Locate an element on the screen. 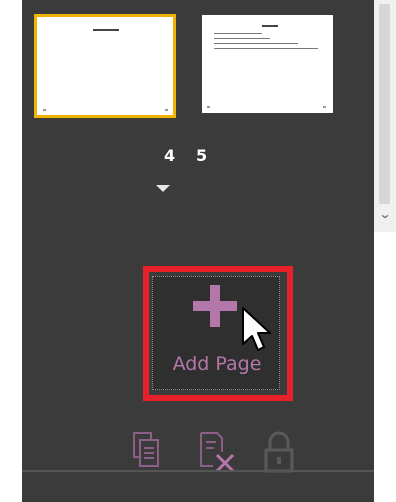 The height and width of the screenshot is (502, 396). add-page-label: Add Page is located at coordinates (217, 364).